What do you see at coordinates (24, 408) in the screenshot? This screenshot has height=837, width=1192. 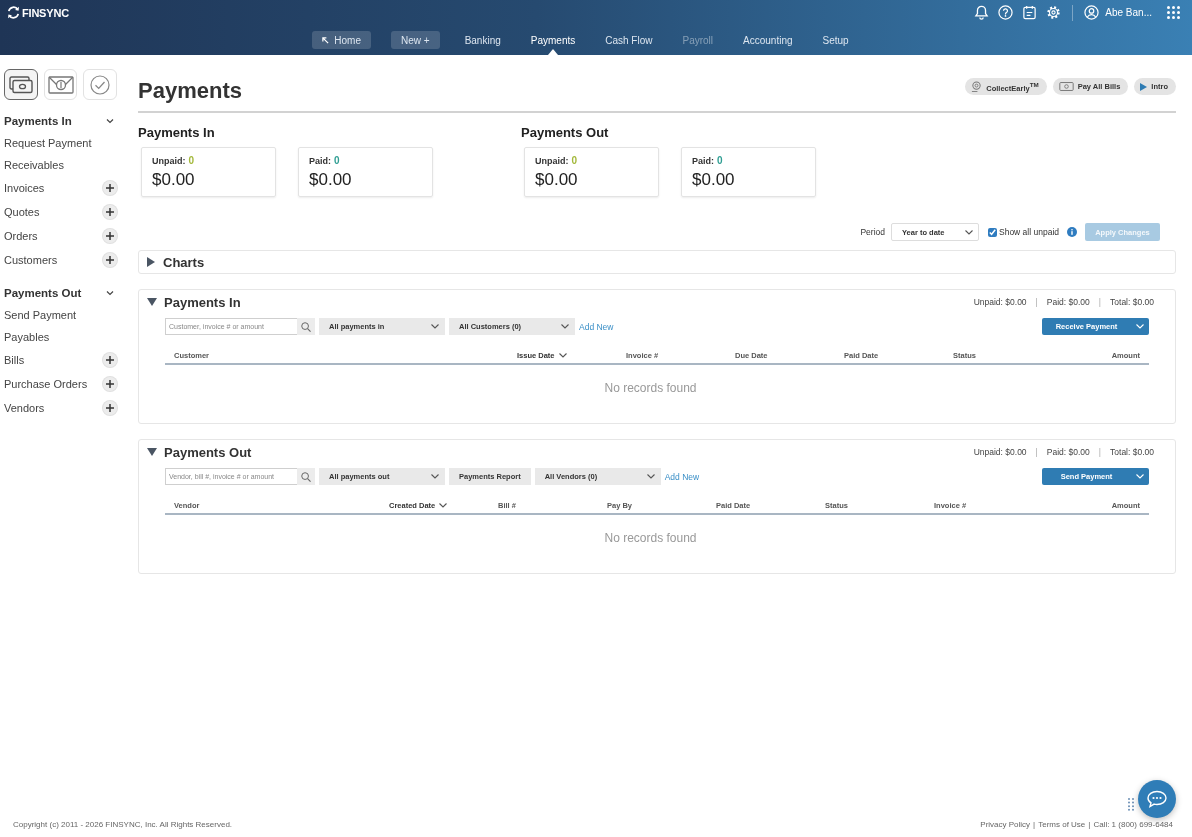 I see `sidebar-link: Vendors` at bounding box center [24, 408].